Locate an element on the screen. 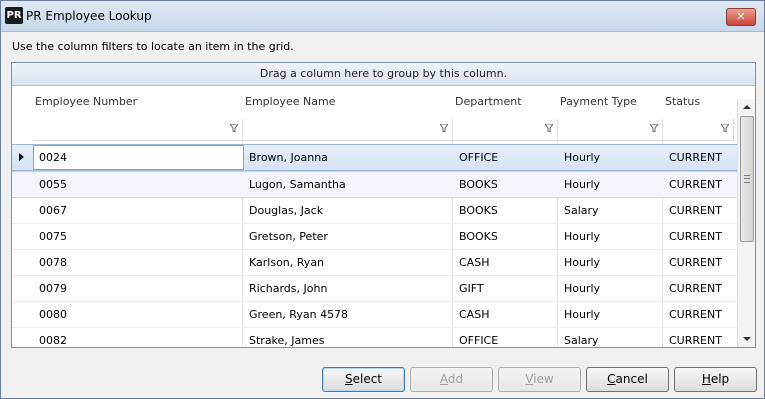 This screenshot has width=765, height=399. window-title: PR Employee Lookup is located at coordinates (89, 16).